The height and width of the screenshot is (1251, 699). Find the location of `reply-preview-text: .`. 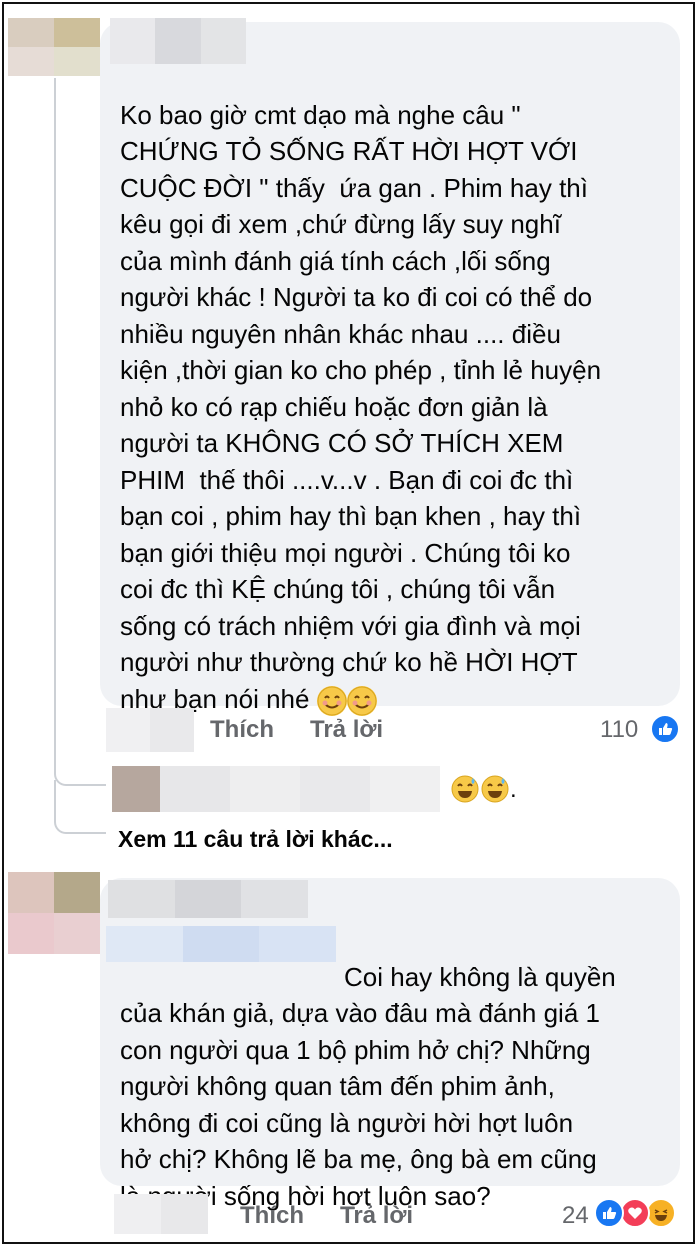

reply-preview-text: . is located at coordinates (513, 789).